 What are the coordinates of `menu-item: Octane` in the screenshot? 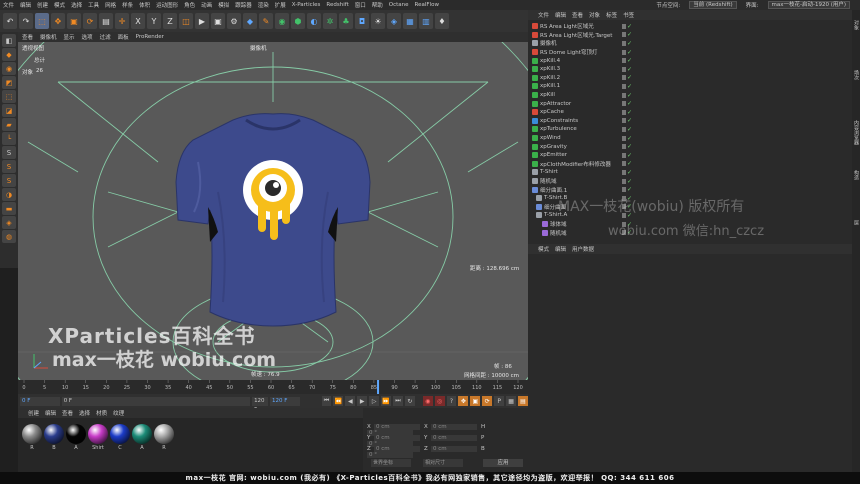 It's located at (399, 5).